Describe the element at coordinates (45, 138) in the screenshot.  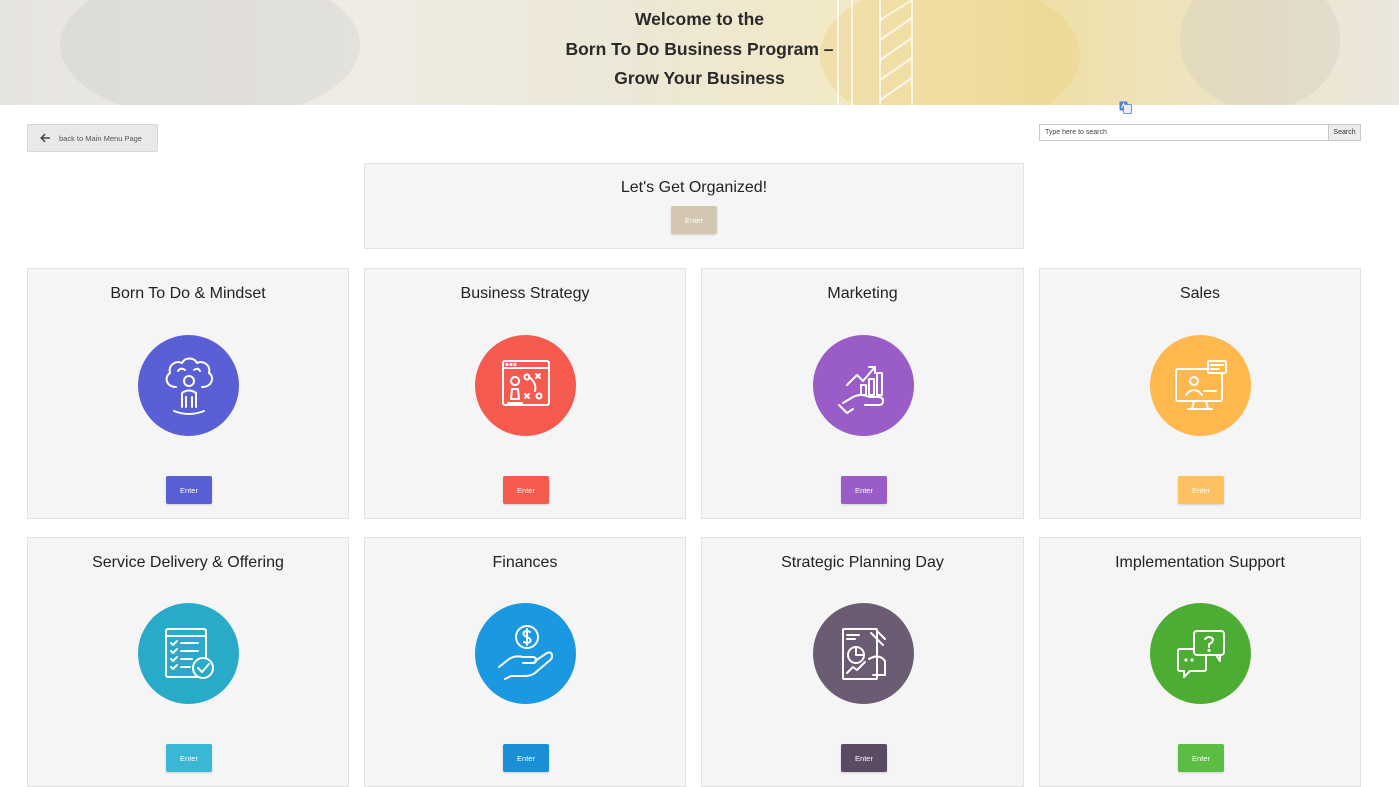
I see `arrow-left-icon` at that location.